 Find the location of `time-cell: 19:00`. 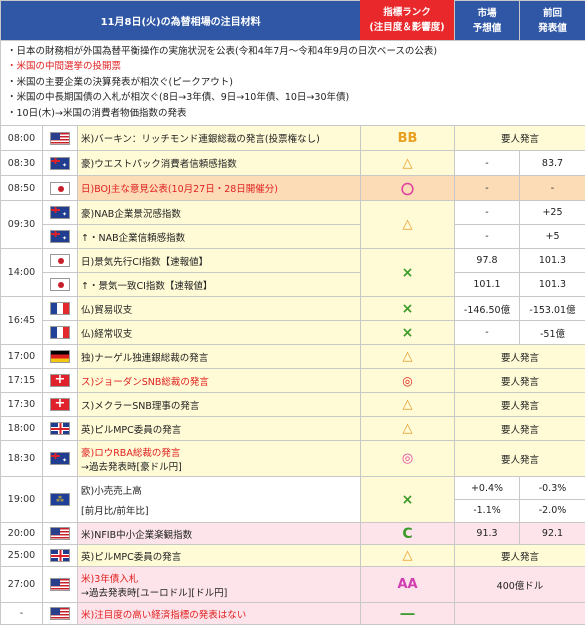

time-cell: 19:00 is located at coordinates (21, 499).